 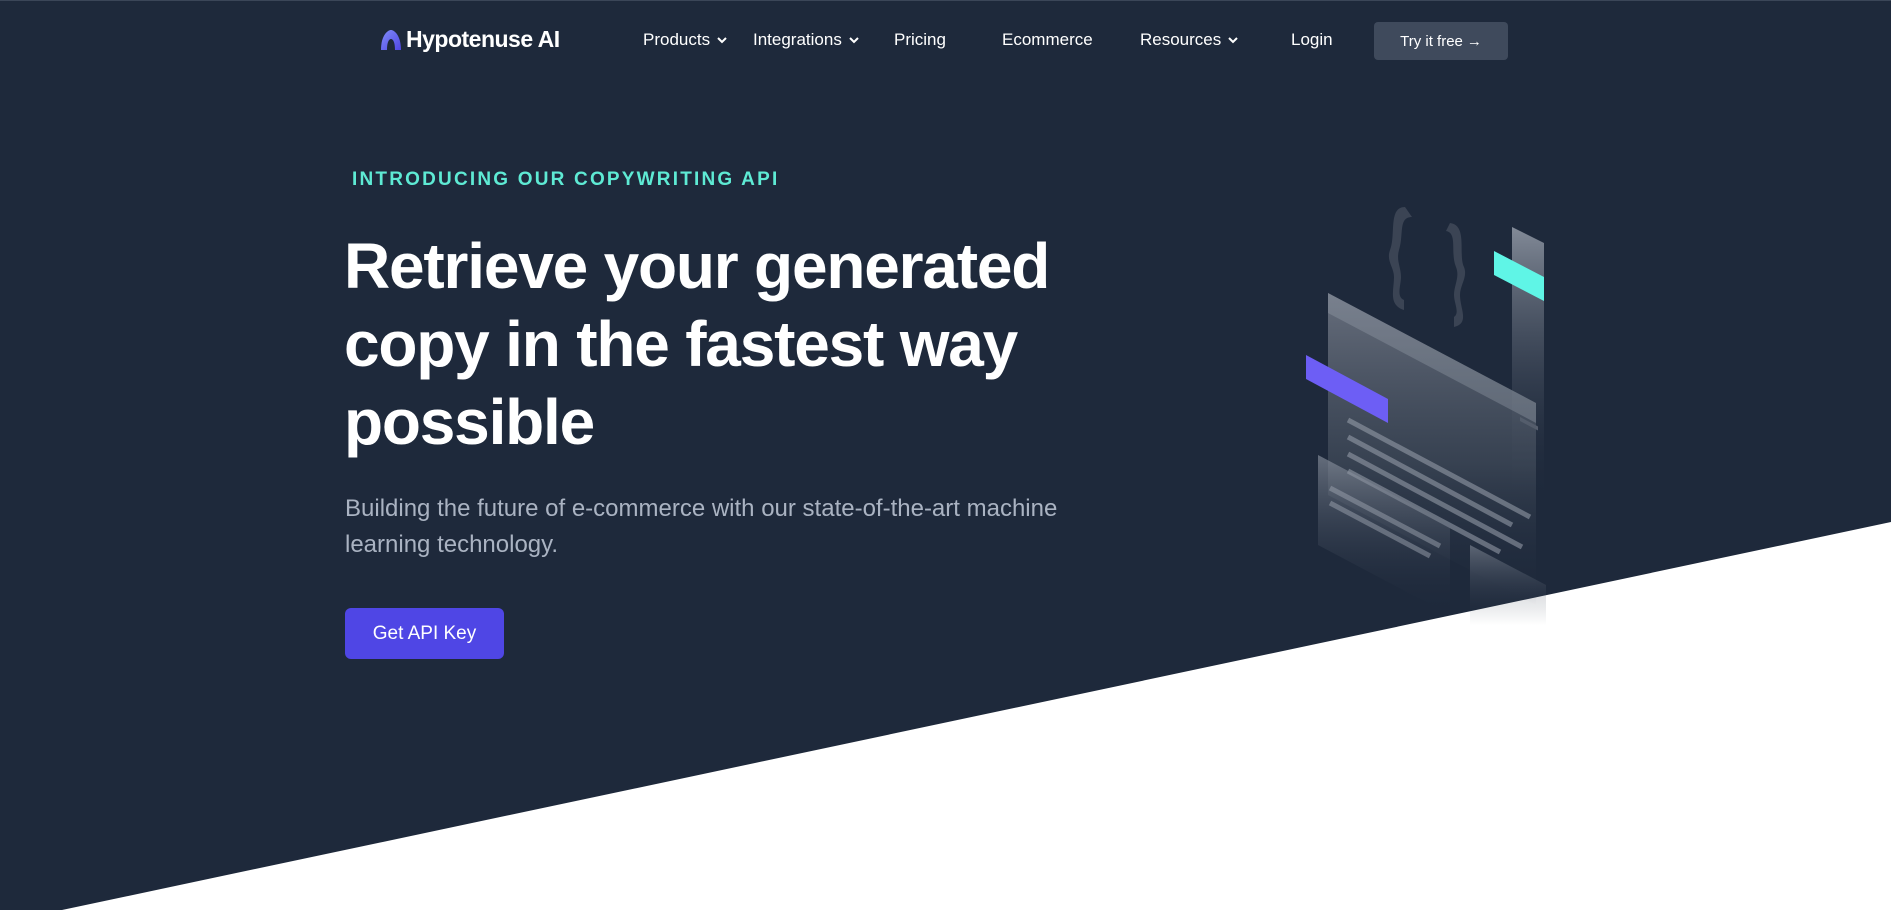 I want to click on try-it-free-button: Try it free →, so click(x=1441, y=41).